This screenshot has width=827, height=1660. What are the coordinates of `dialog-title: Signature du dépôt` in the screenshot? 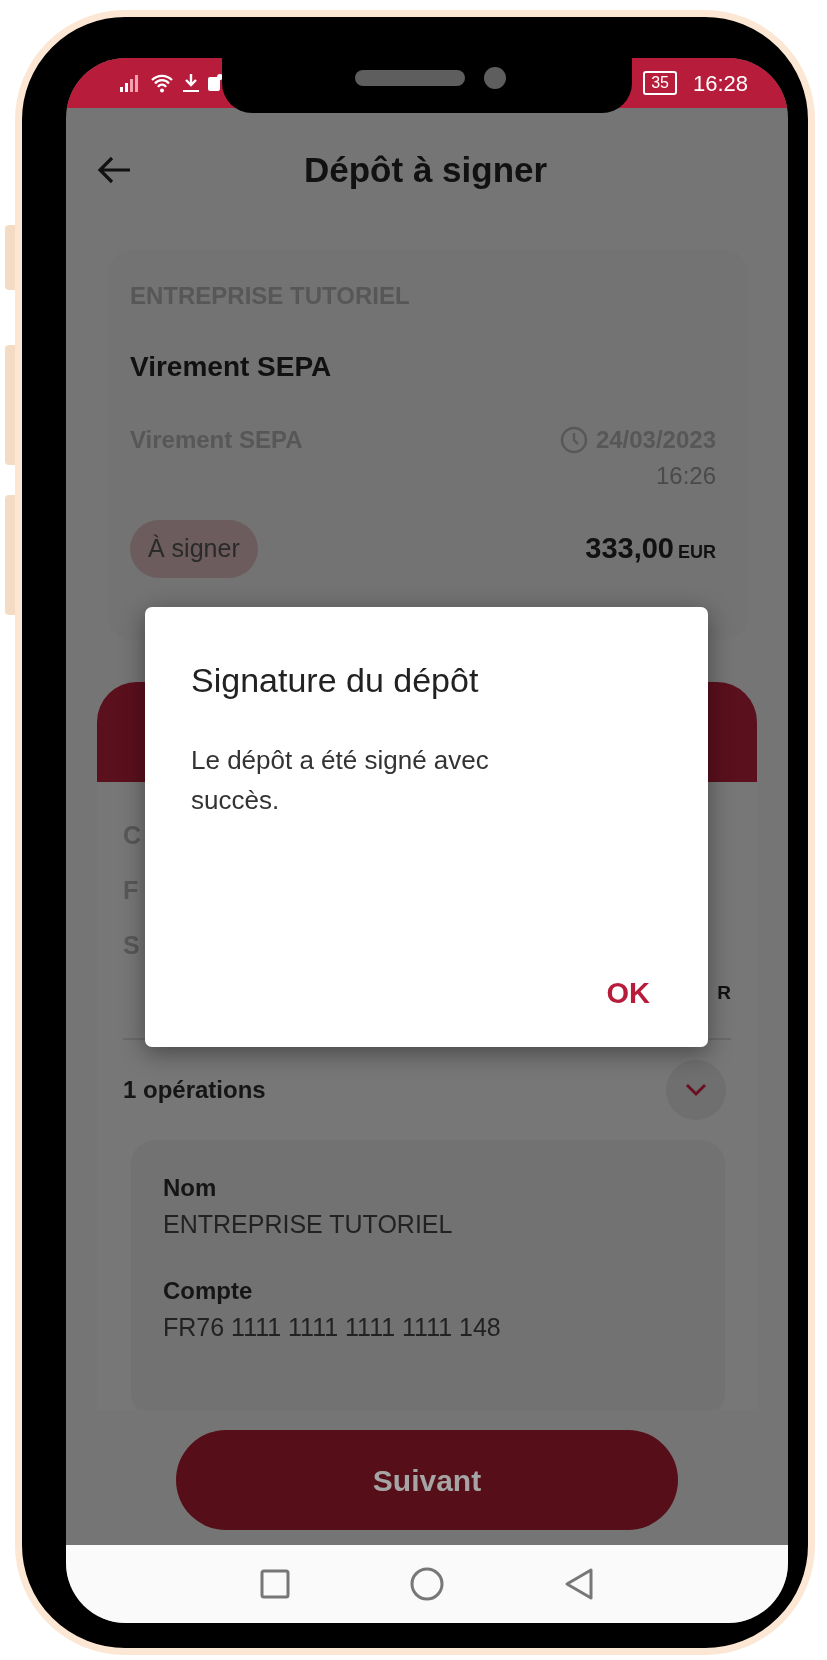 It's located at (335, 680).